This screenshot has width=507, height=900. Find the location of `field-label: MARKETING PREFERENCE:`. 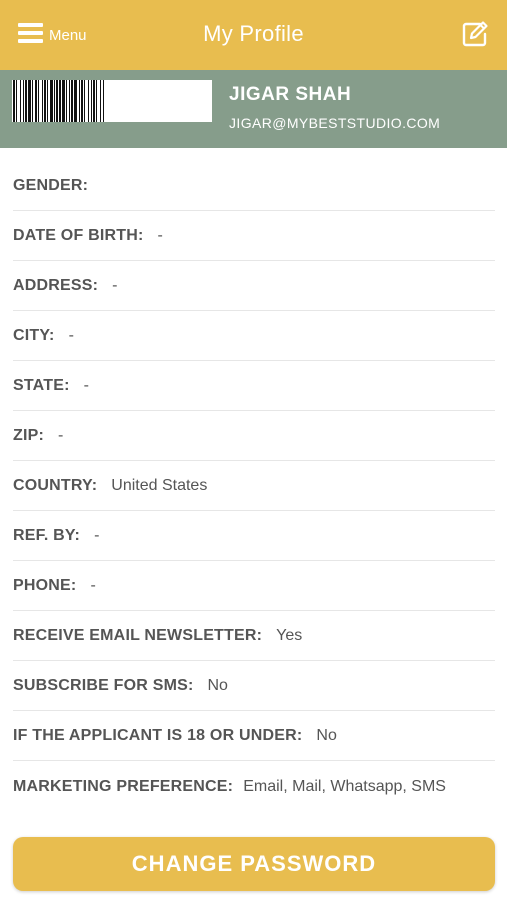

field-label: MARKETING PREFERENCE: is located at coordinates (123, 786).